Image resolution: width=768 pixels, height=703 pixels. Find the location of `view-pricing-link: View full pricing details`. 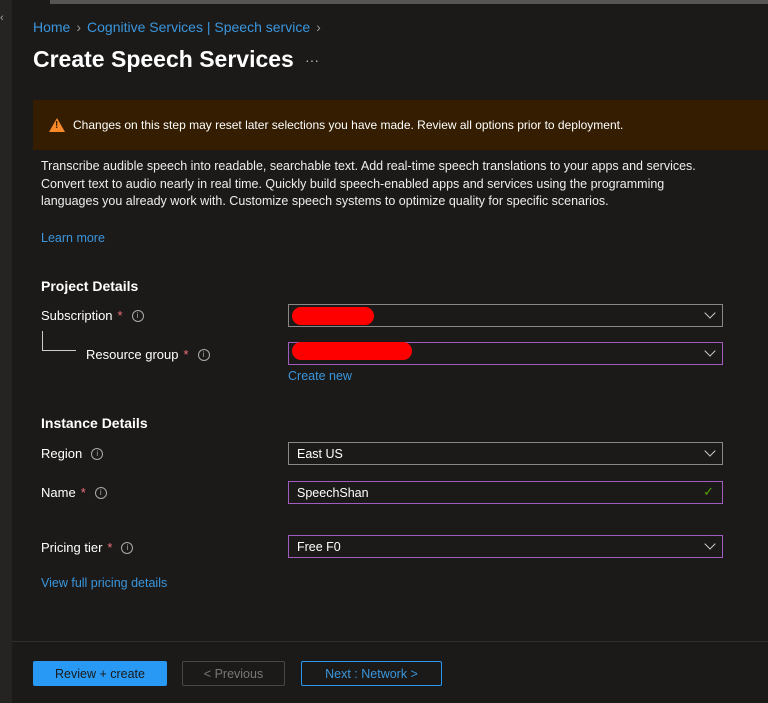

view-pricing-link: View full pricing details is located at coordinates (104, 583).